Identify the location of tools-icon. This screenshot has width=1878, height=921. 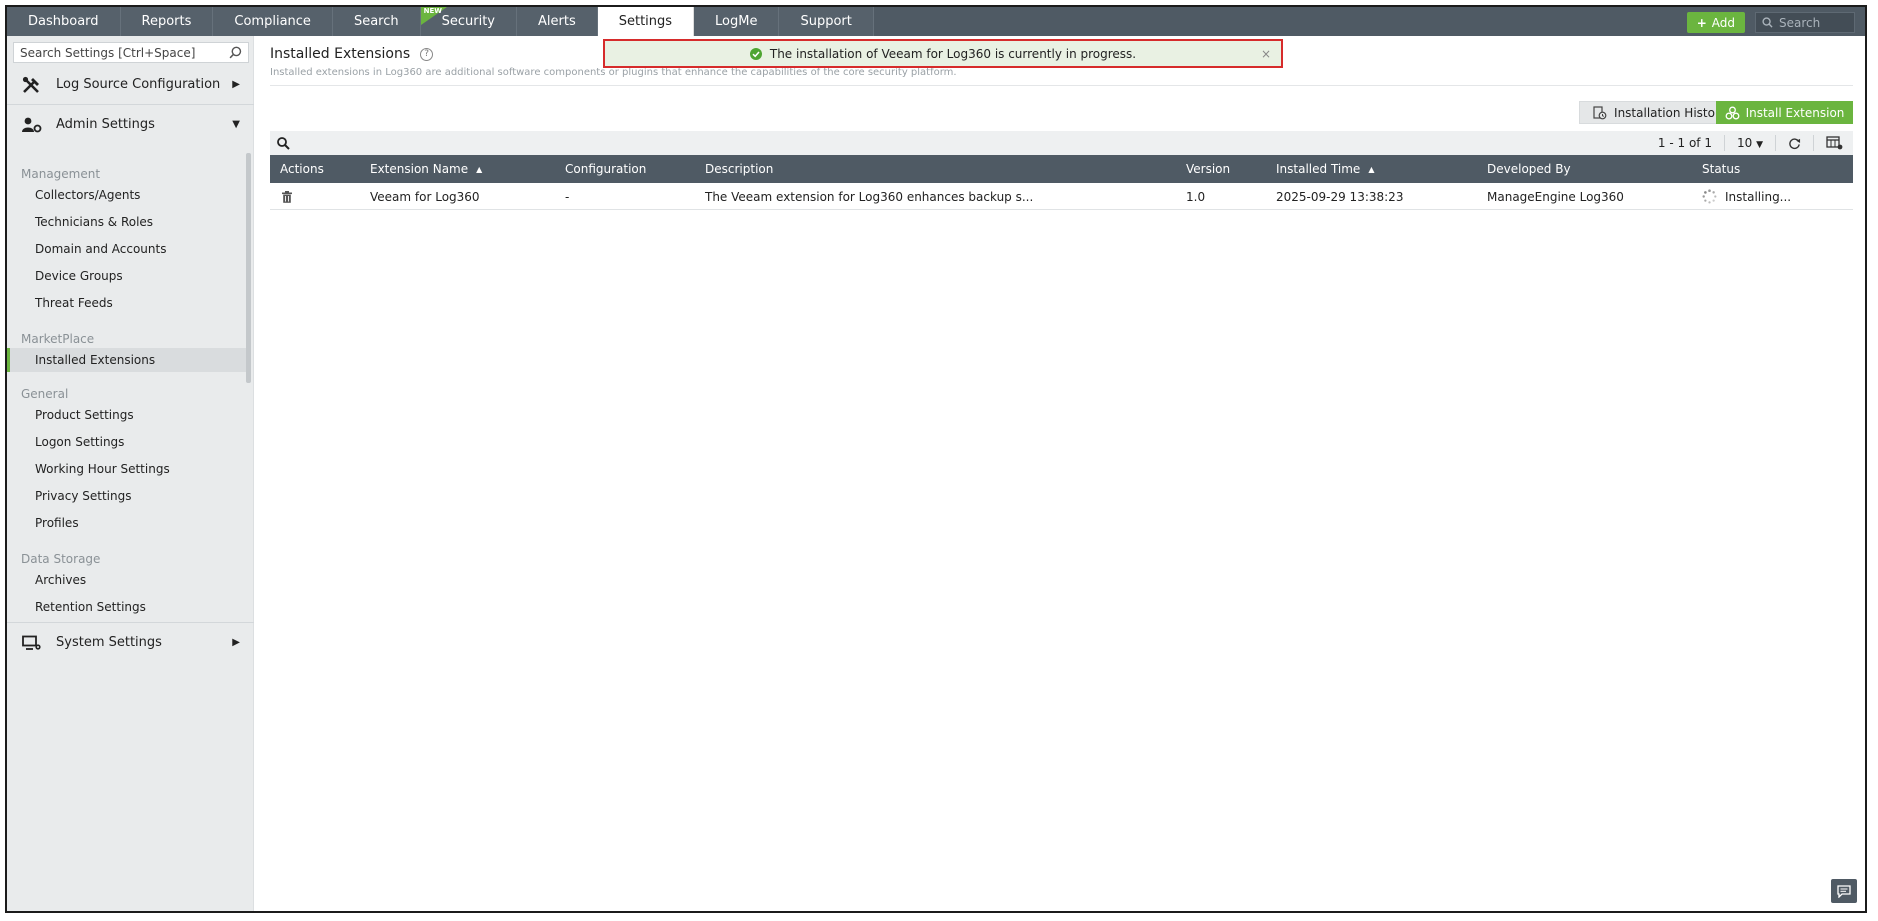
(32, 85).